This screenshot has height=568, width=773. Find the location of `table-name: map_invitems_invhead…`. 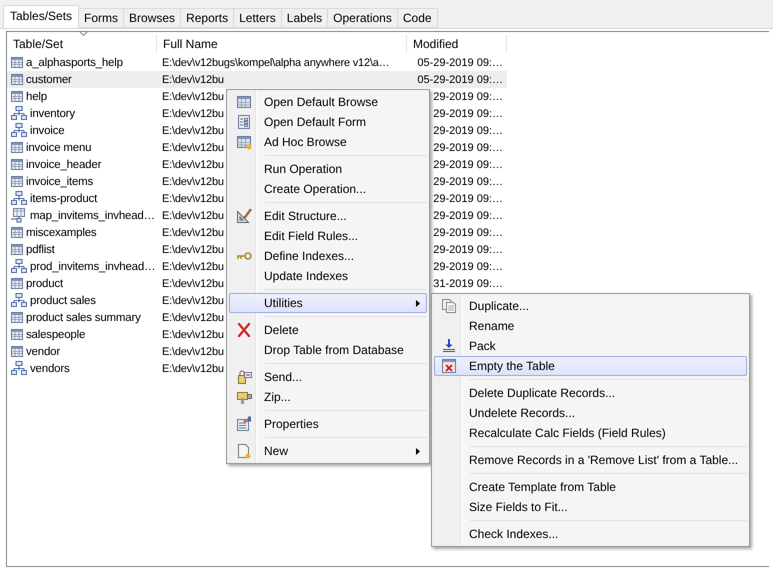

table-name: map_invitems_invhead… is located at coordinates (92, 216).